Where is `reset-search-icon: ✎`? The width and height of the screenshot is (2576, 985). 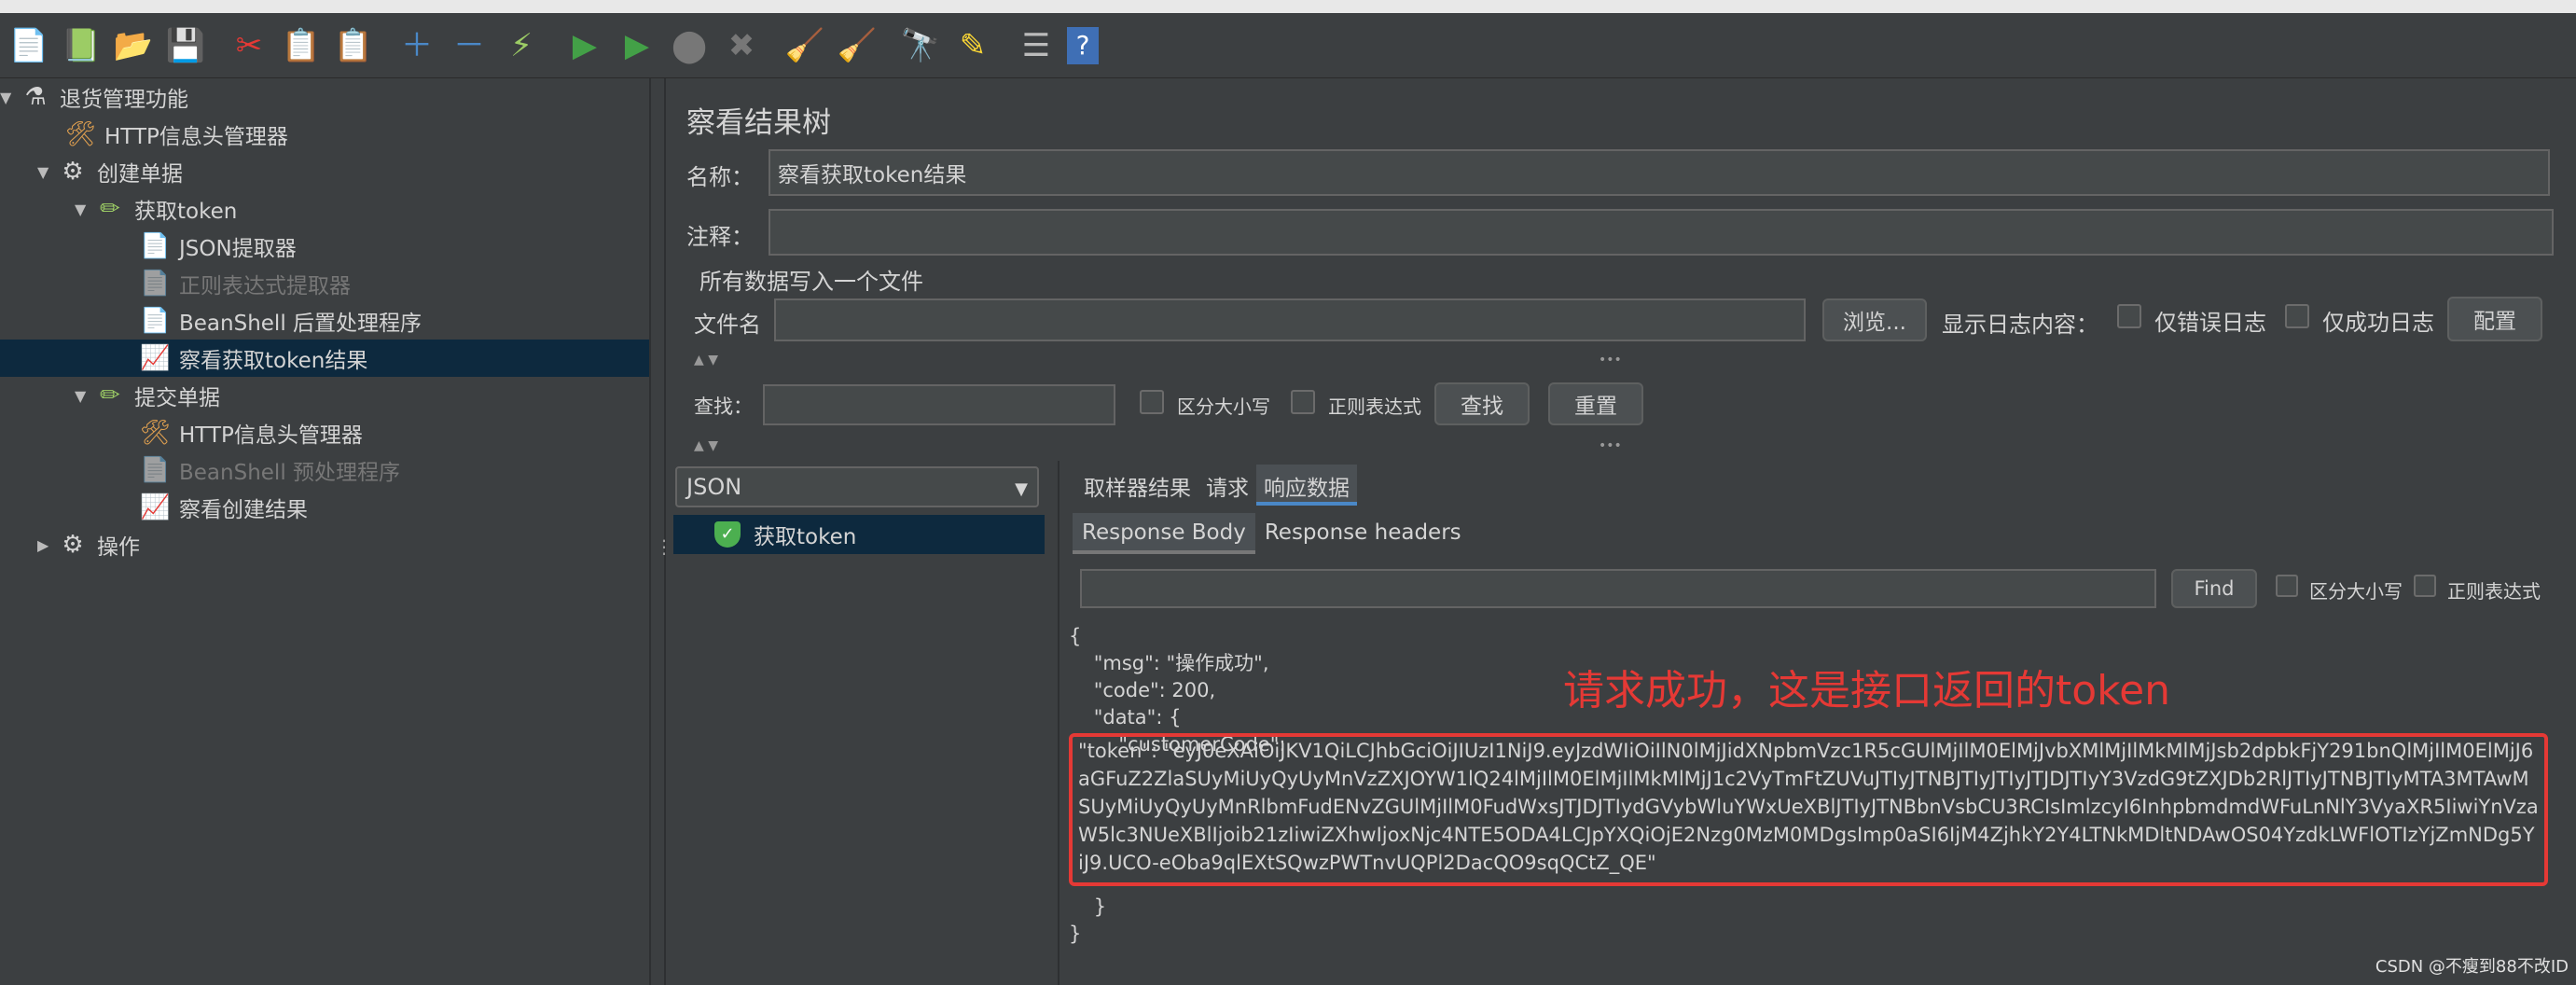
reset-search-icon: ✎ is located at coordinates (972, 45).